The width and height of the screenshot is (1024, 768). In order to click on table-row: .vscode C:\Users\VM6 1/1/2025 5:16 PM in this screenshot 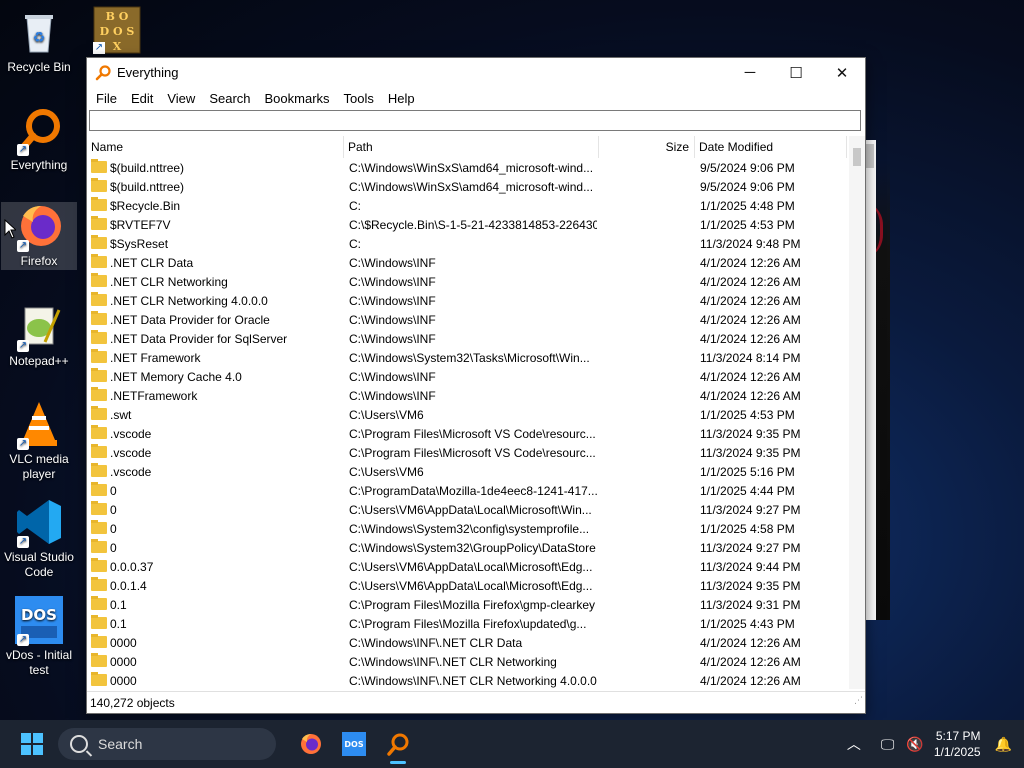, I will do `click(468, 472)`.